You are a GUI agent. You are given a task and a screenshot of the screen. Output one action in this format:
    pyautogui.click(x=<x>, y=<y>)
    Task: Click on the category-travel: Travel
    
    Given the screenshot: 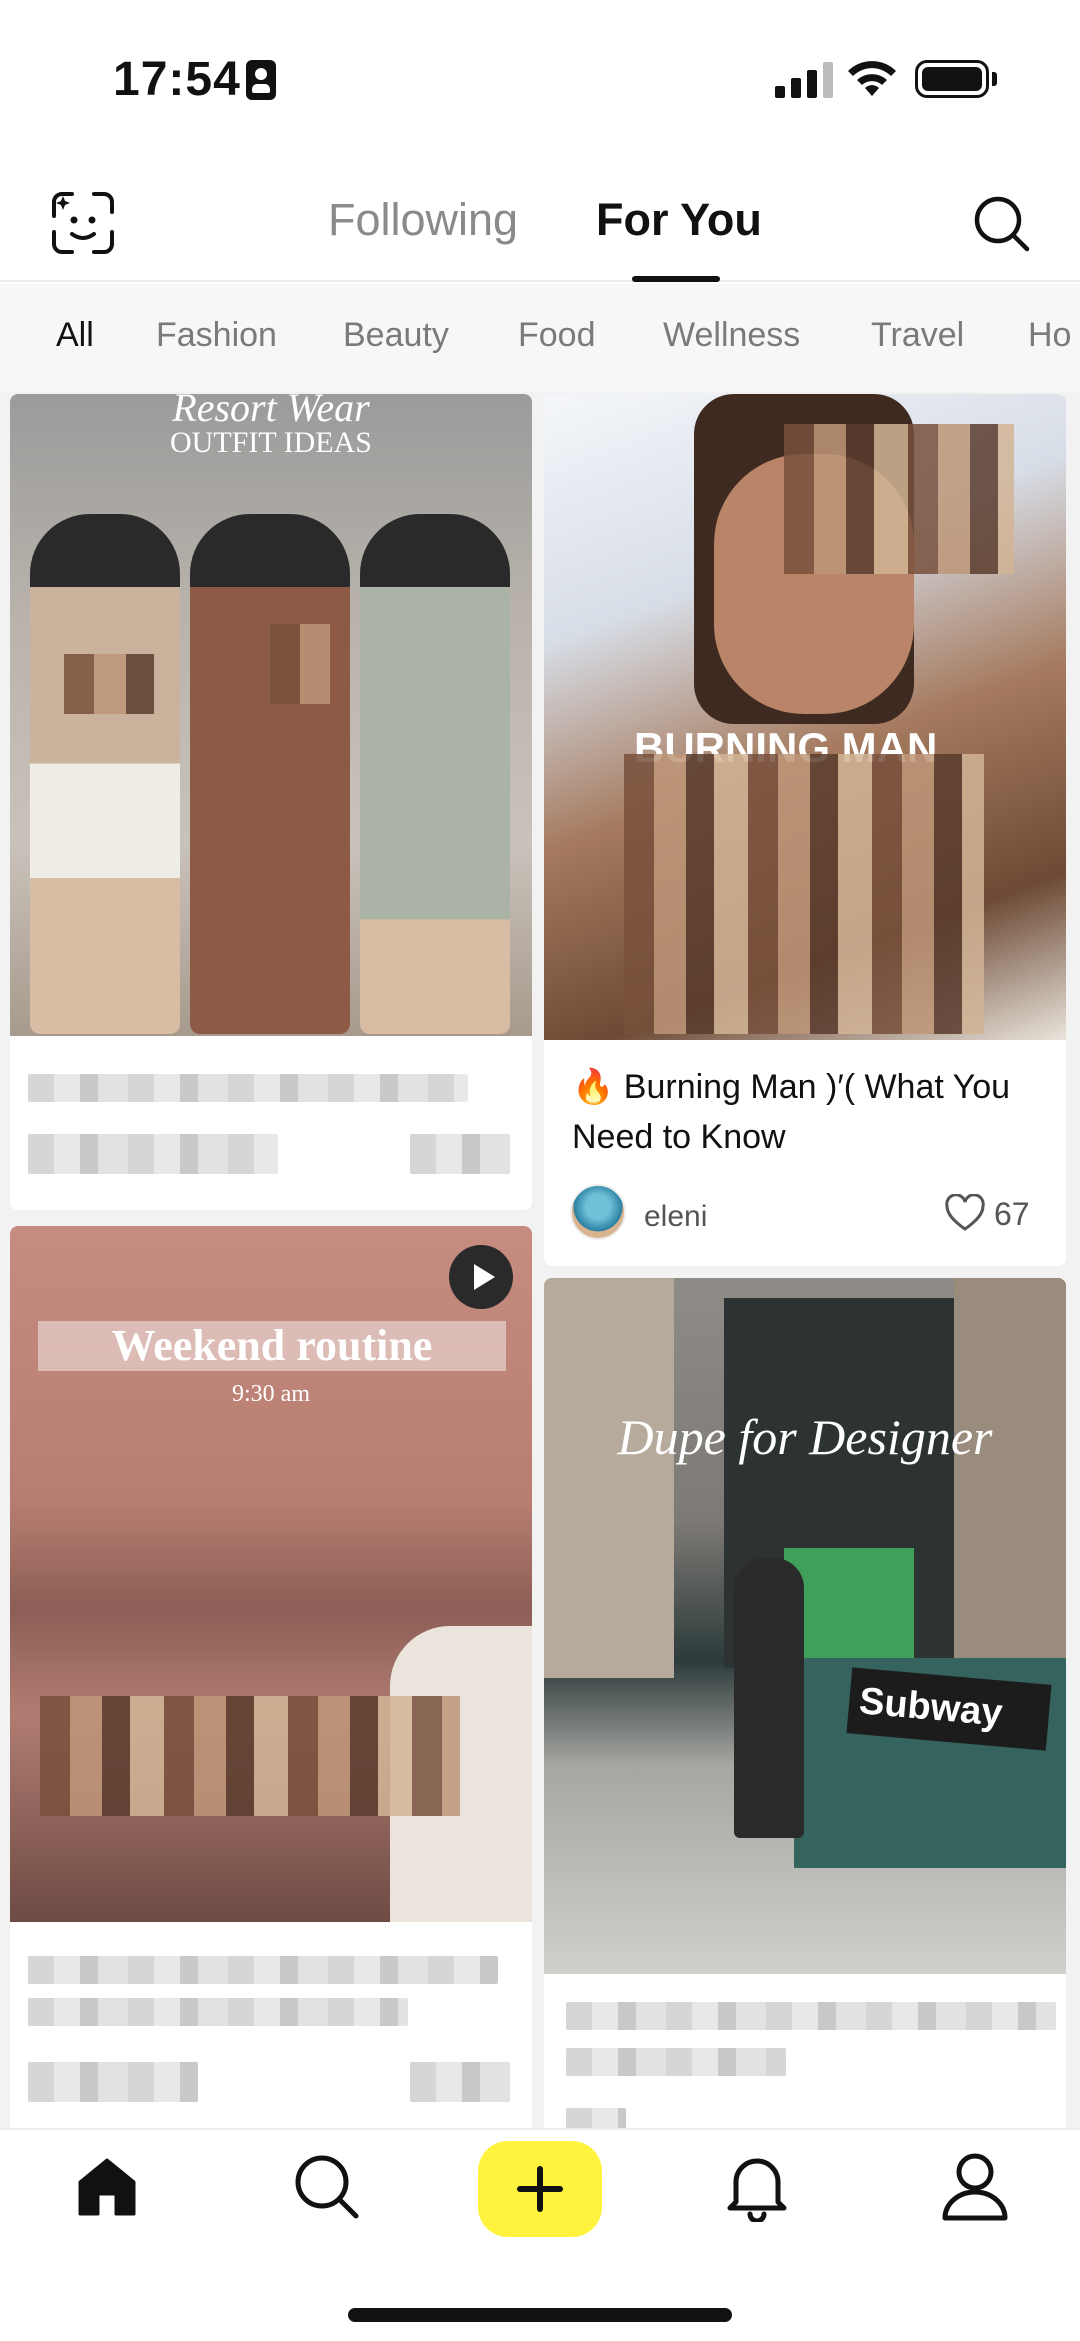 What is the action you would take?
    pyautogui.click(x=917, y=335)
    